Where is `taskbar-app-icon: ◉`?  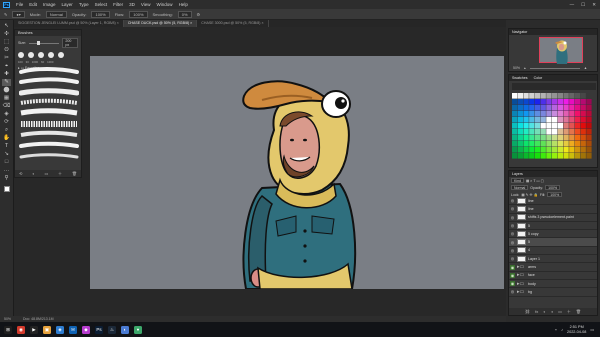 taskbar-app-icon: ◉ is located at coordinates (21, 329).